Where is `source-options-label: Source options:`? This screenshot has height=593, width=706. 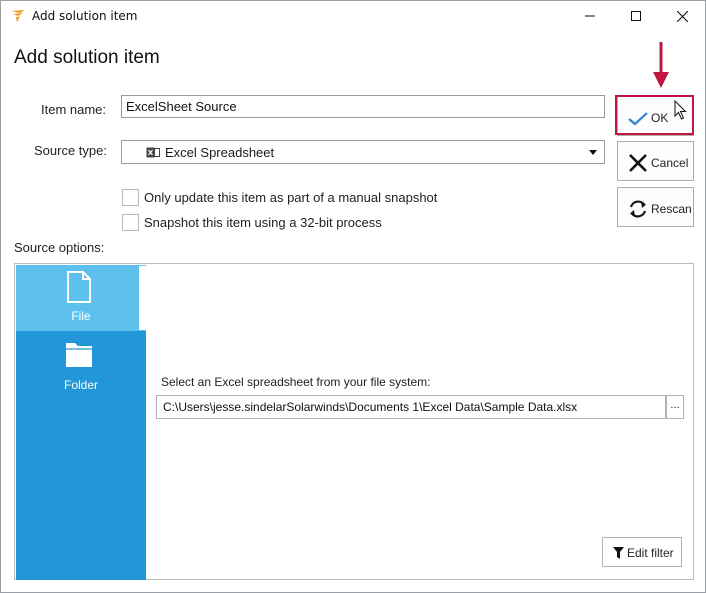 source-options-label: Source options: is located at coordinates (59, 247).